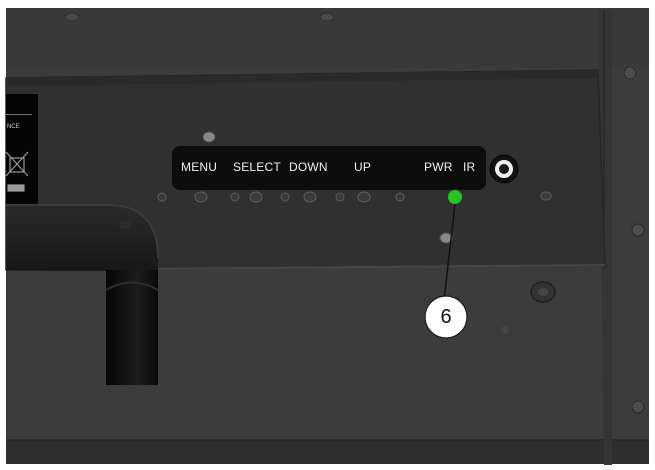 Image resolution: width=655 pixels, height=470 pixels. Describe the element at coordinates (455, 197) in the screenshot. I see `power-led` at that location.